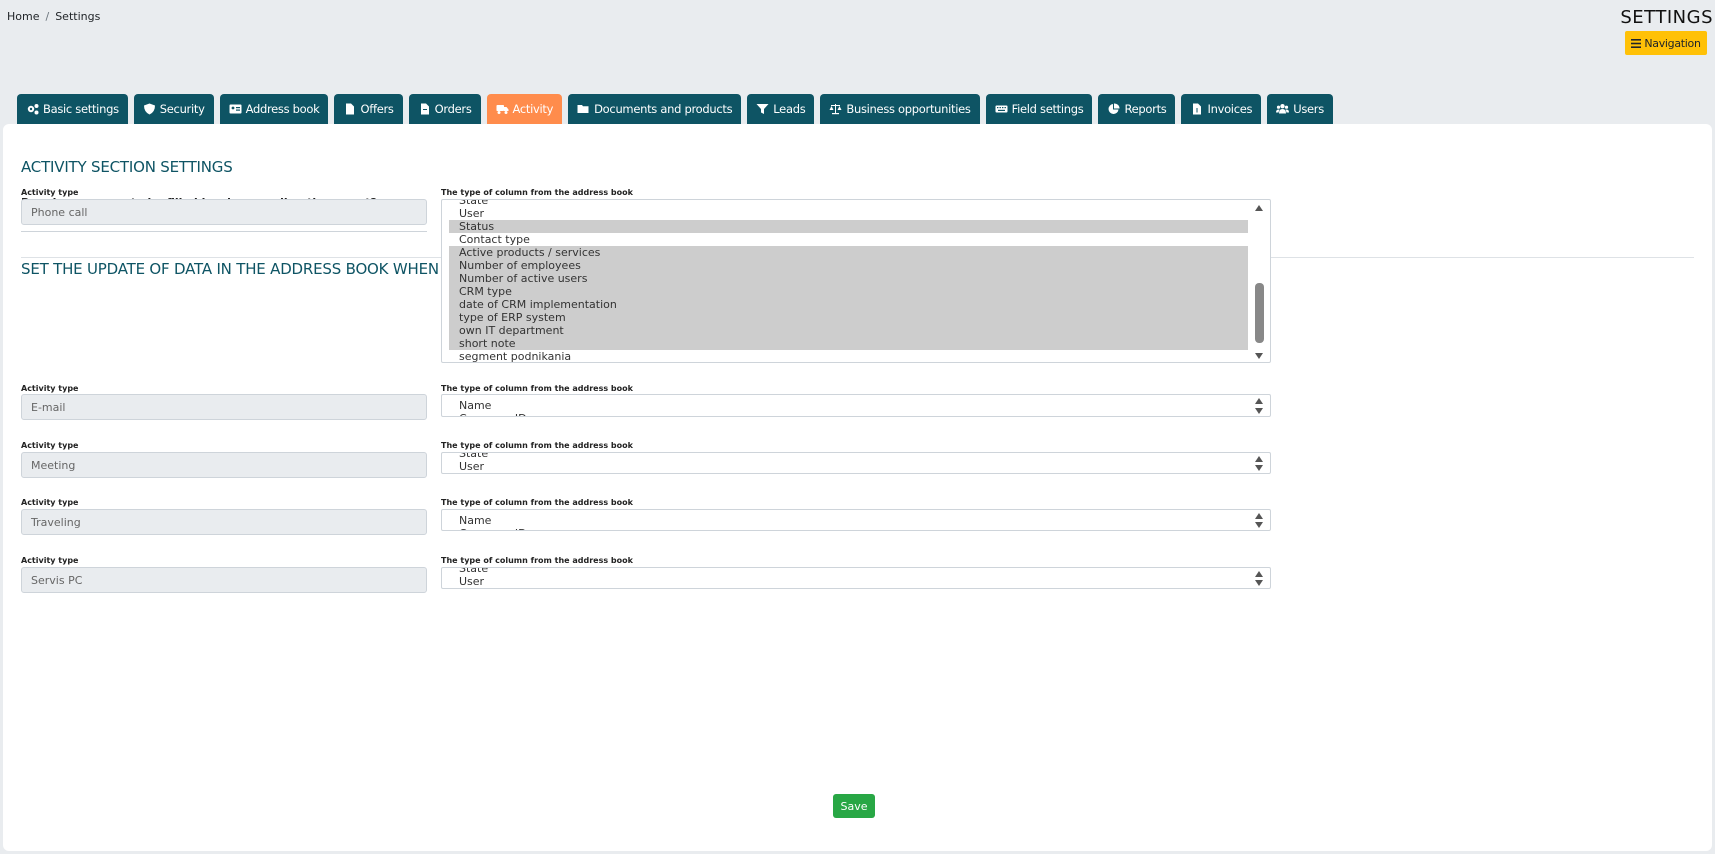 This screenshot has height=854, width=1715. I want to click on tab-field-settings: Field settings, so click(1039, 109).